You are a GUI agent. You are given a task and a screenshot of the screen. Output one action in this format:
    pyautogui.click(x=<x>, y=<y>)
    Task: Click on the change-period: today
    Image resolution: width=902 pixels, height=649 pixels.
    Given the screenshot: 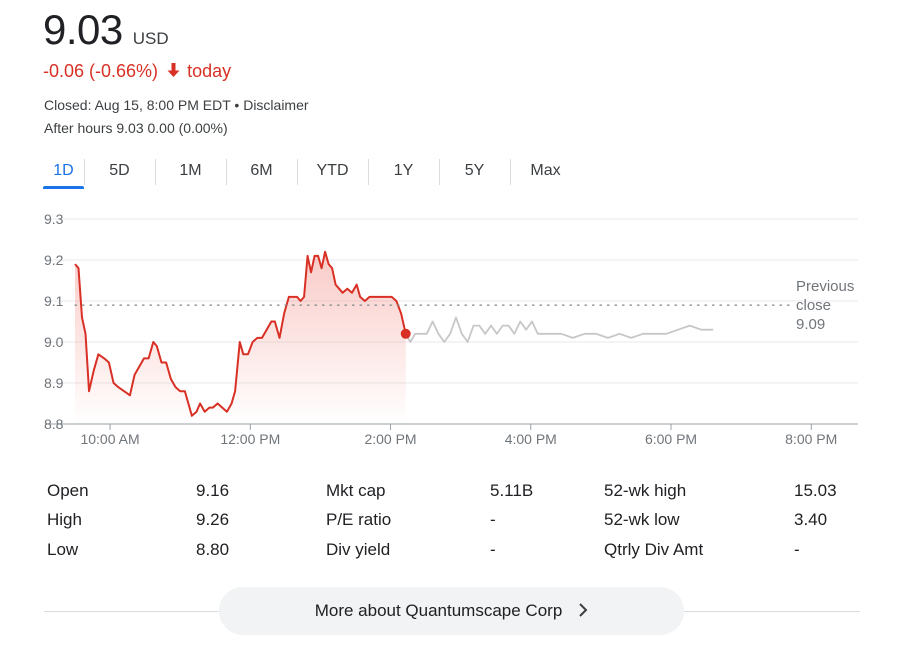 What is the action you would take?
    pyautogui.click(x=209, y=71)
    